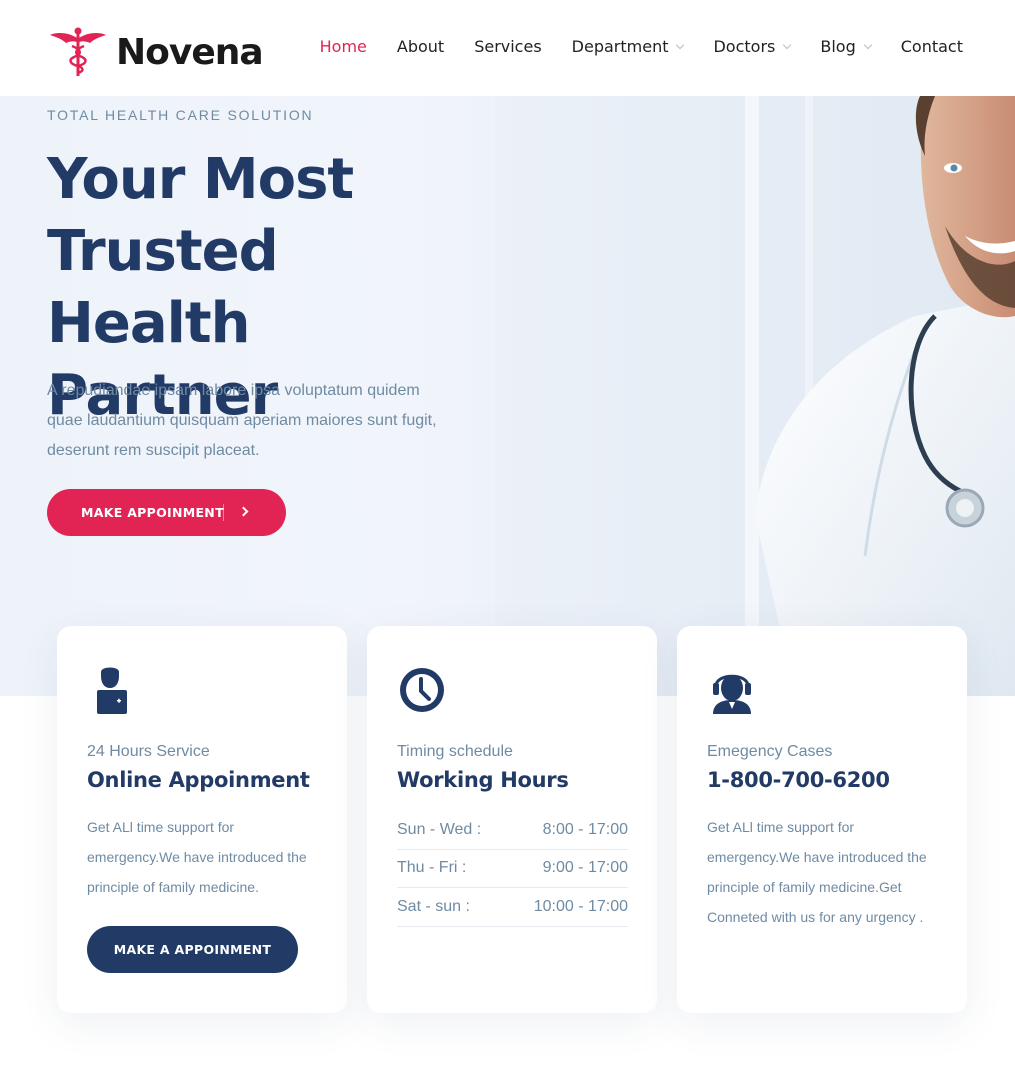  Describe the element at coordinates (744, 46) in the screenshot. I see `nav-doctors-label: Doctors` at that location.